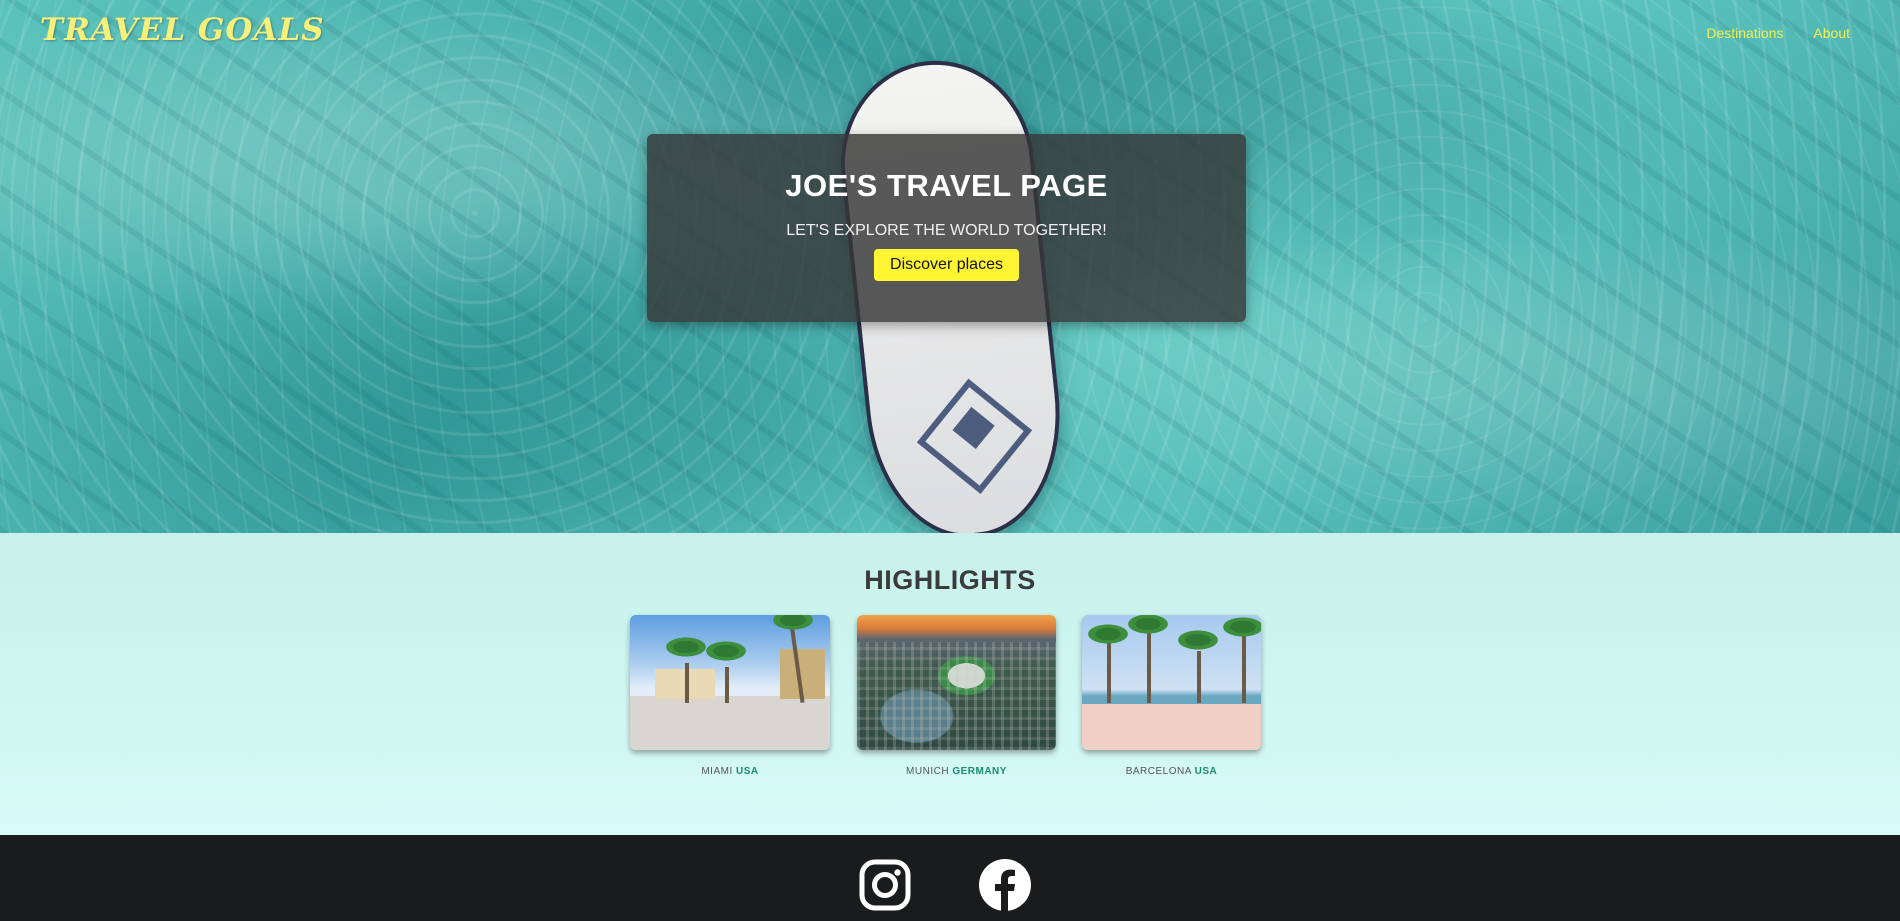  I want to click on city-name: MIAMI, so click(717, 771).